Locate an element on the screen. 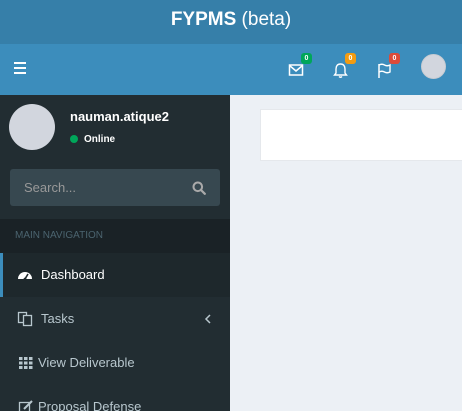  notifications-badge: 0 is located at coordinates (350, 58).